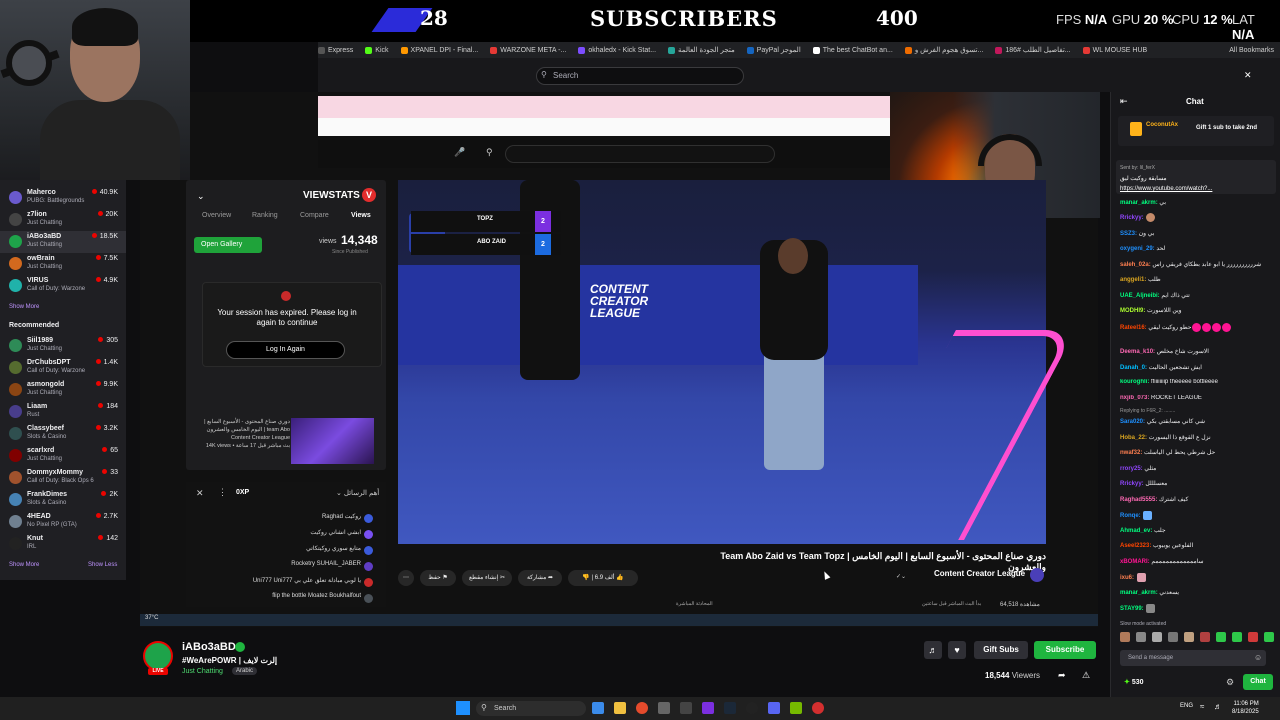 The image size is (1280, 720). What do you see at coordinates (1131, 453) in the screenshot?
I see `chat-username: nwaf32:` at bounding box center [1131, 453].